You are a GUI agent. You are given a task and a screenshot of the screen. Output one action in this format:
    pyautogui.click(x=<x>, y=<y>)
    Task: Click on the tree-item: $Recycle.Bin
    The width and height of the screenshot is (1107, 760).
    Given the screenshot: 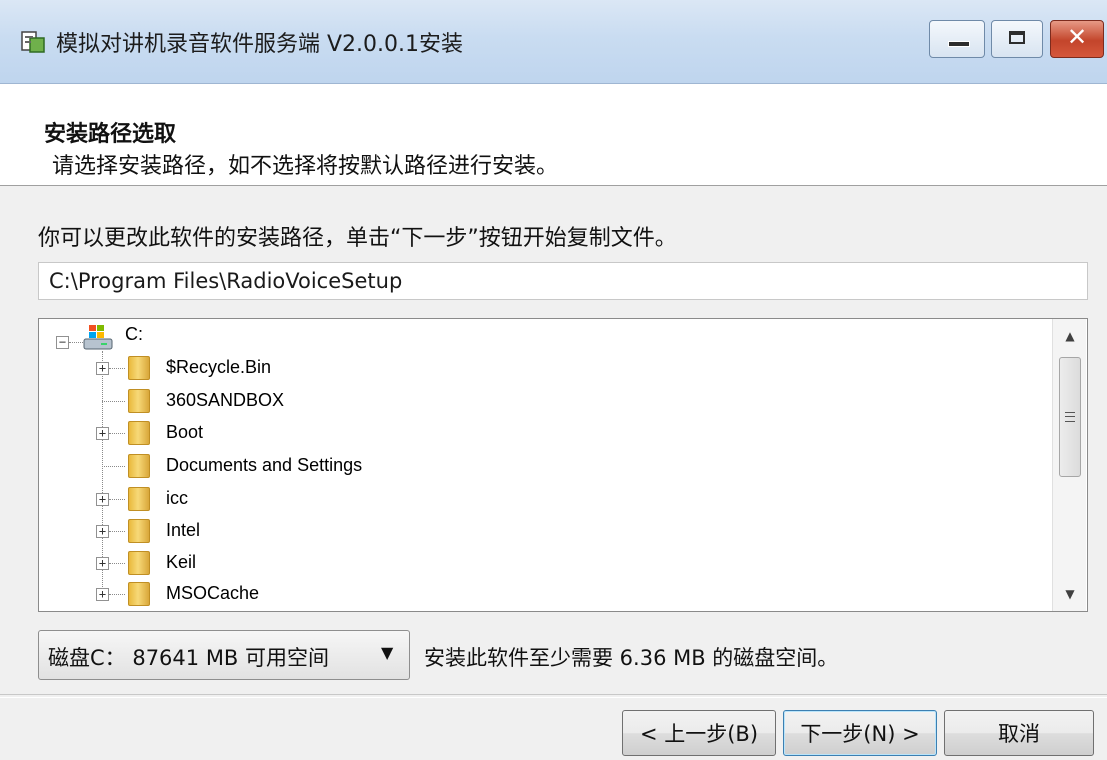 What is the action you would take?
    pyautogui.click(x=218, y=371)
    